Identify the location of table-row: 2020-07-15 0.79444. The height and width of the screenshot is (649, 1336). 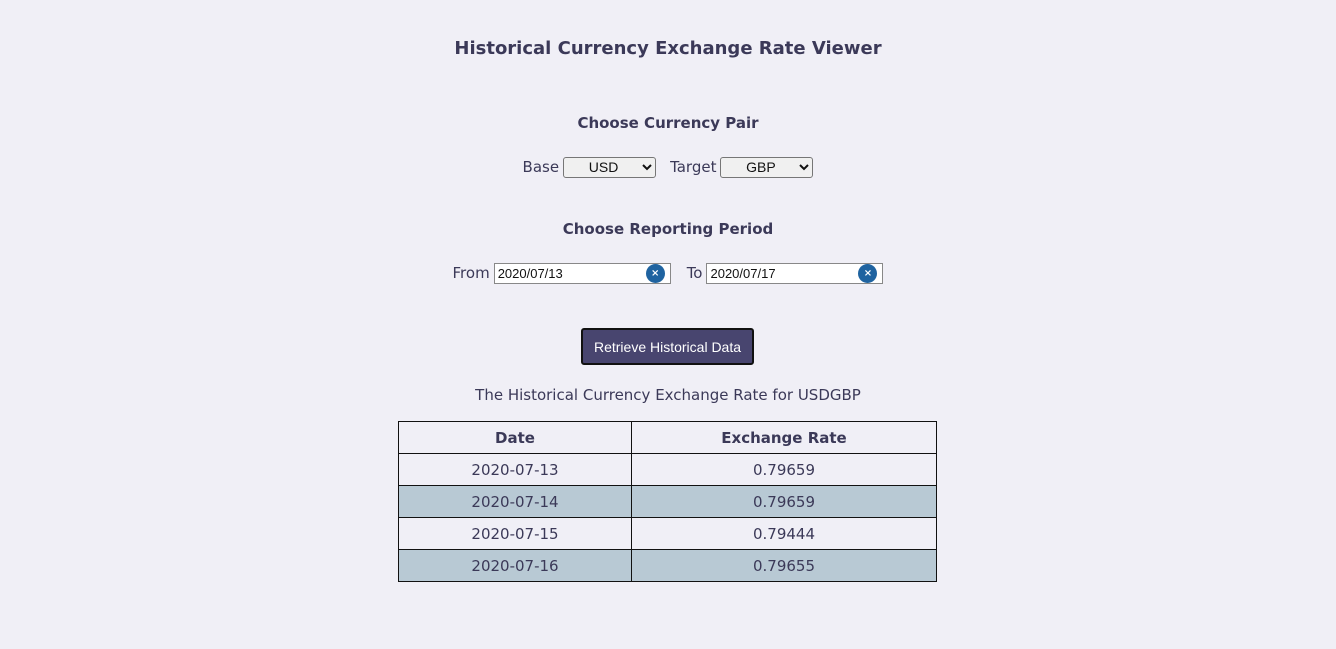
(667, 533).